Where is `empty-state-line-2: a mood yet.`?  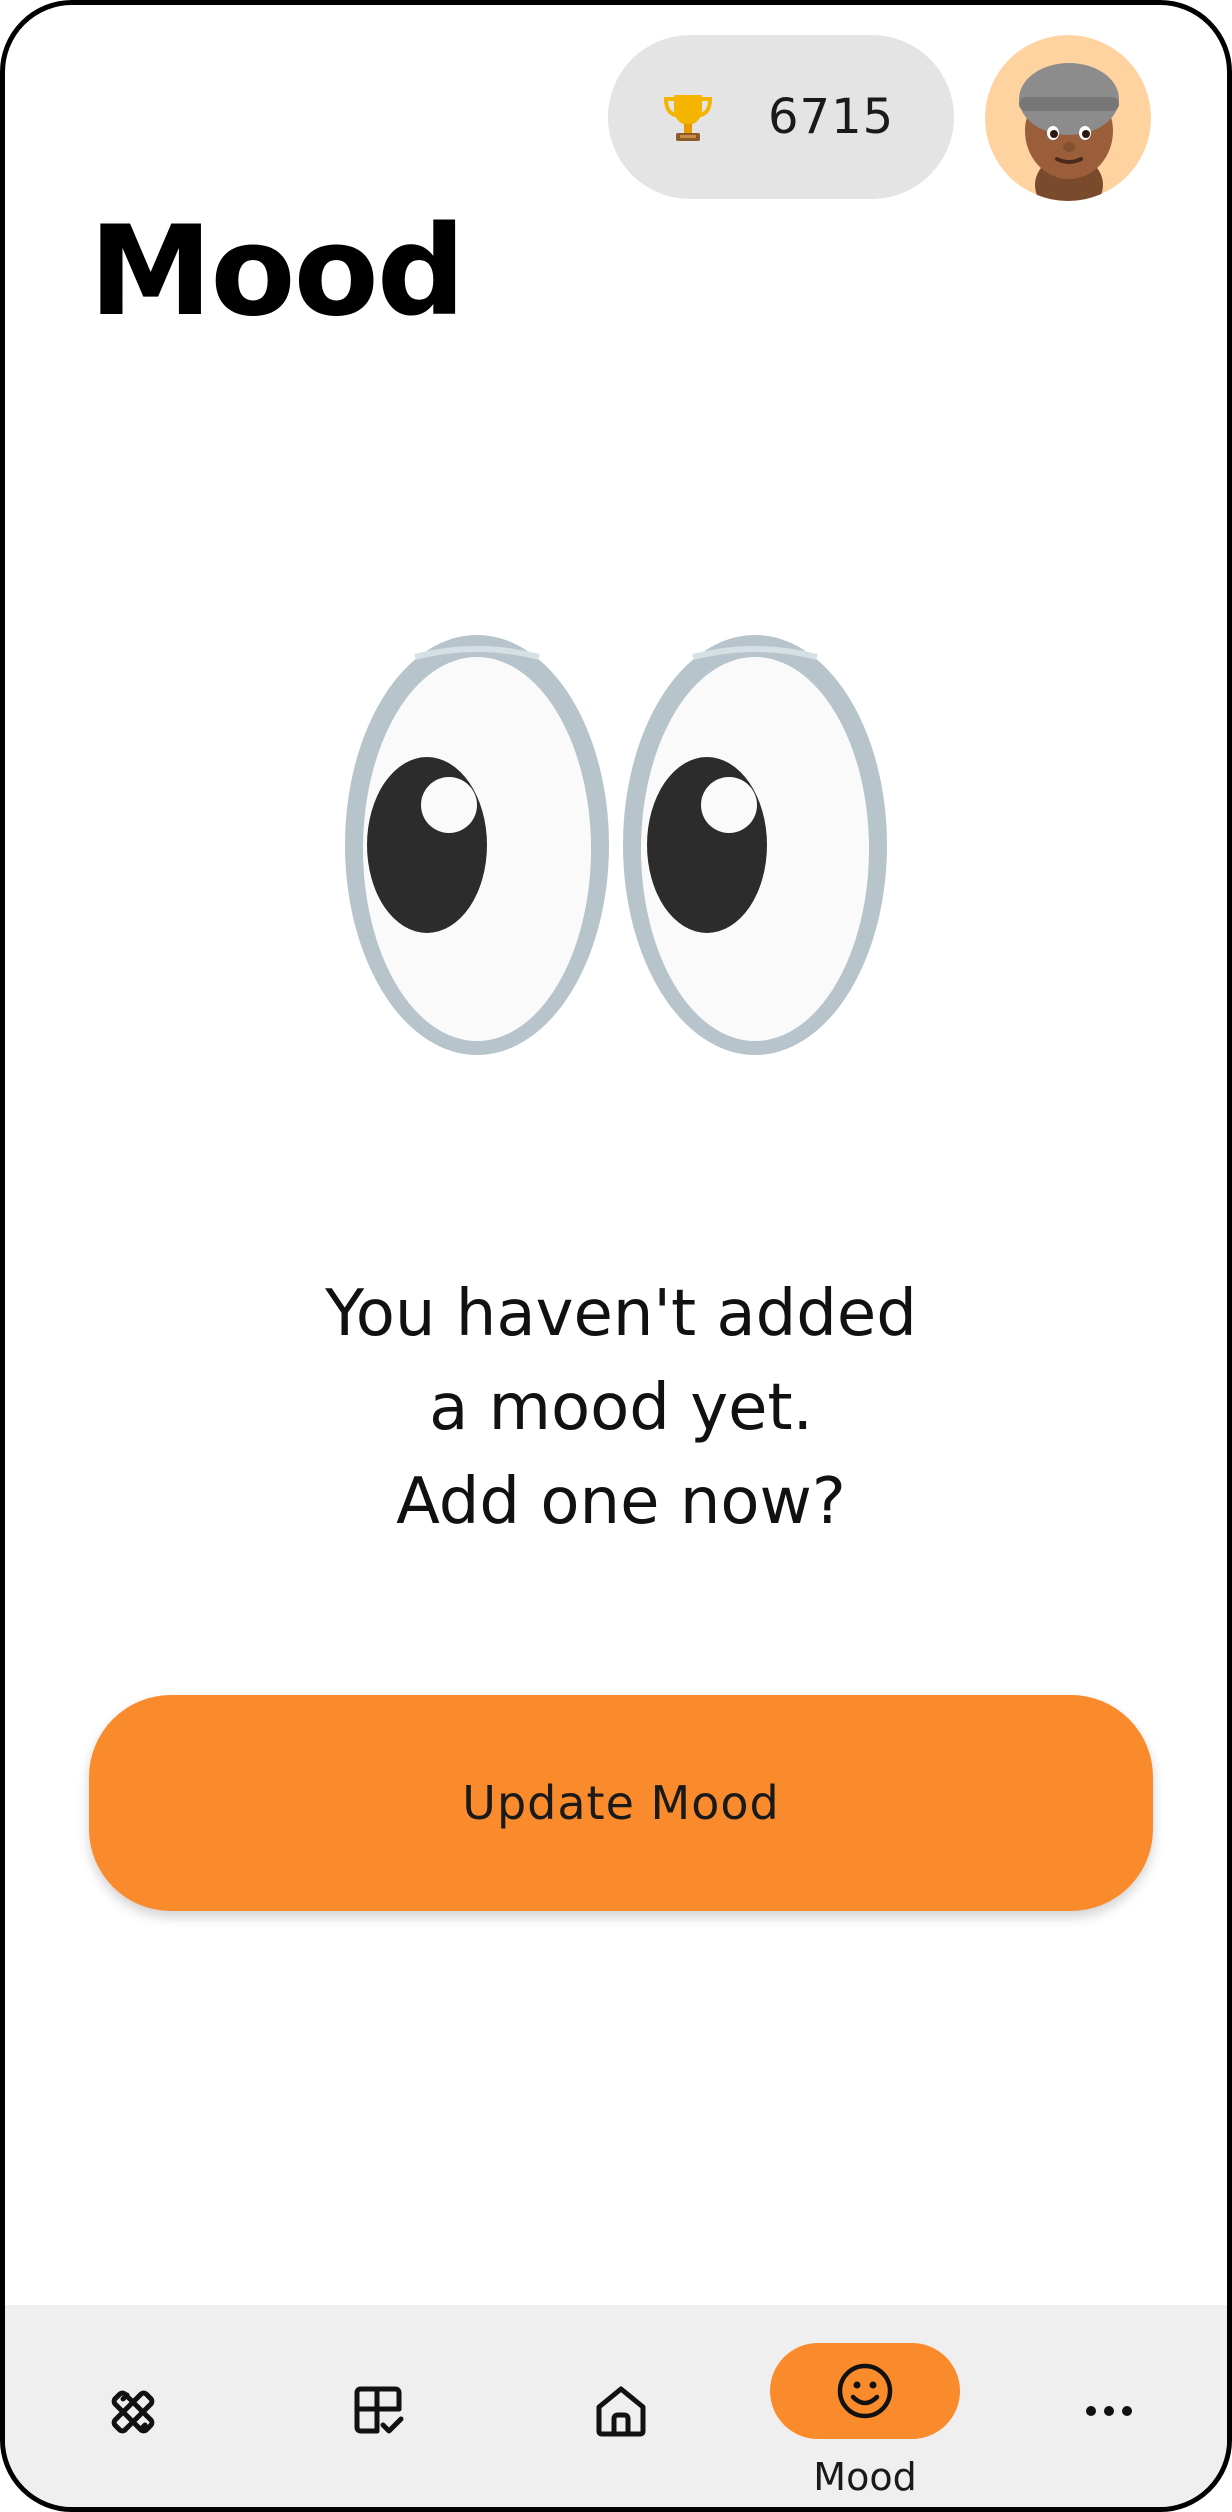
empty-state-line-2: a mood yet. is located at coordinates (621, 1408).